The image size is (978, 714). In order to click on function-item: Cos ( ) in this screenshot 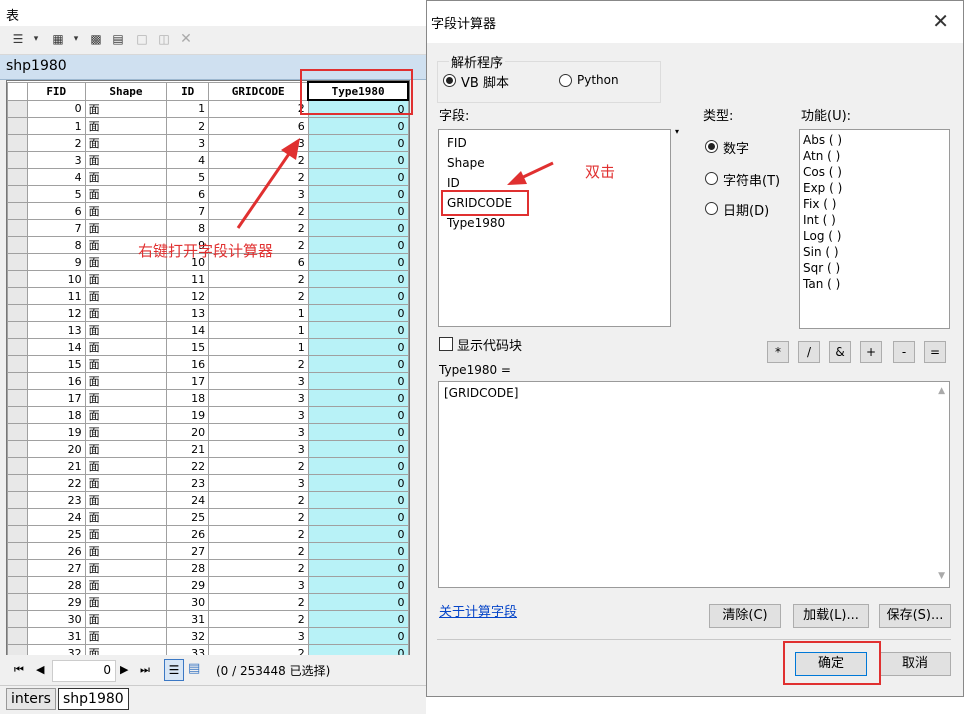, I will do `click(822, 172)`.